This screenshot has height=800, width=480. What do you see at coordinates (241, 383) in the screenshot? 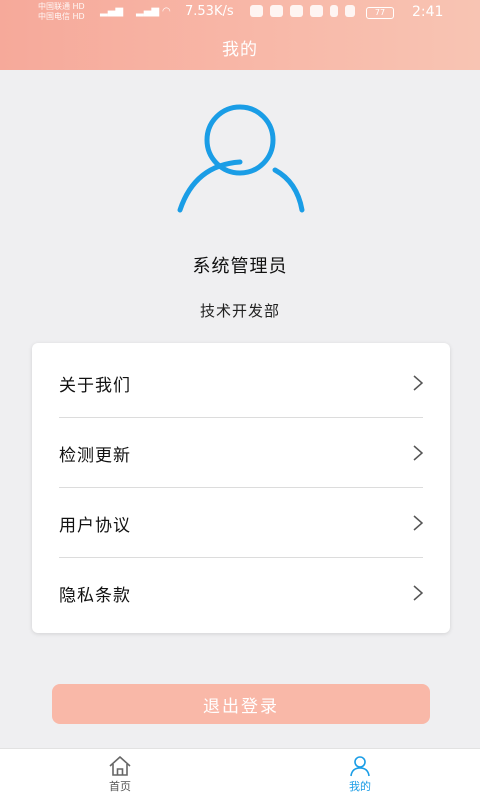
I see `menu-item-about-us: 关于我们` at bounding box center [241, 383].